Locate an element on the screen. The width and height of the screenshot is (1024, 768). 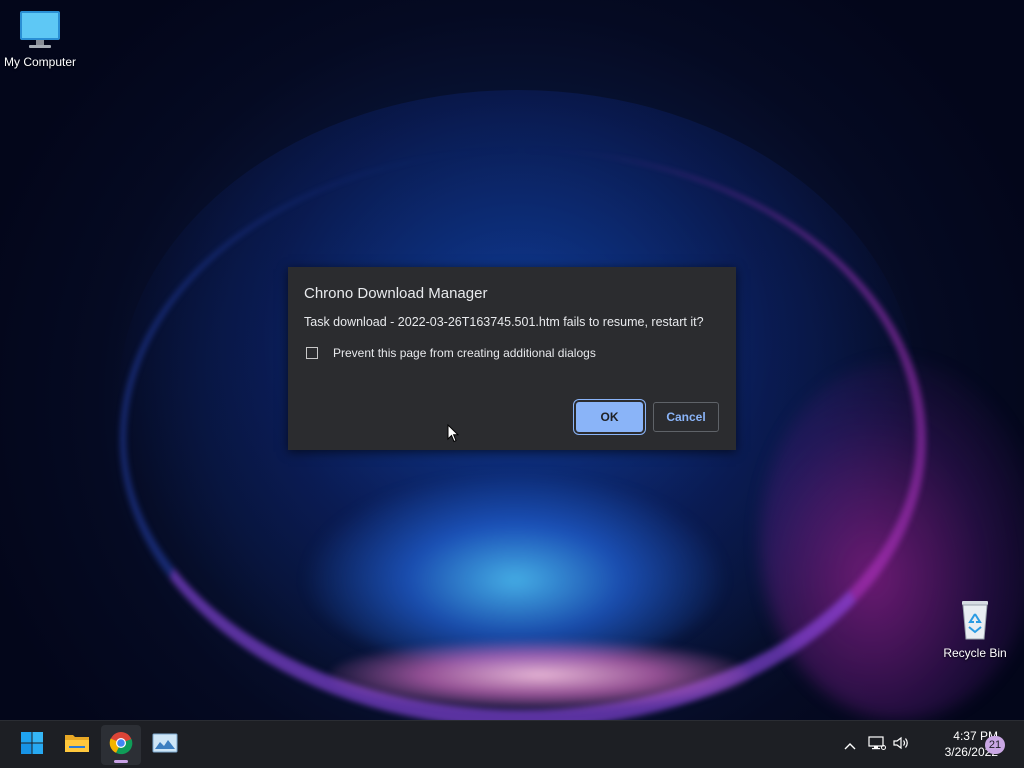
cancel-button: Cancel is located at coordinates (686, 417).